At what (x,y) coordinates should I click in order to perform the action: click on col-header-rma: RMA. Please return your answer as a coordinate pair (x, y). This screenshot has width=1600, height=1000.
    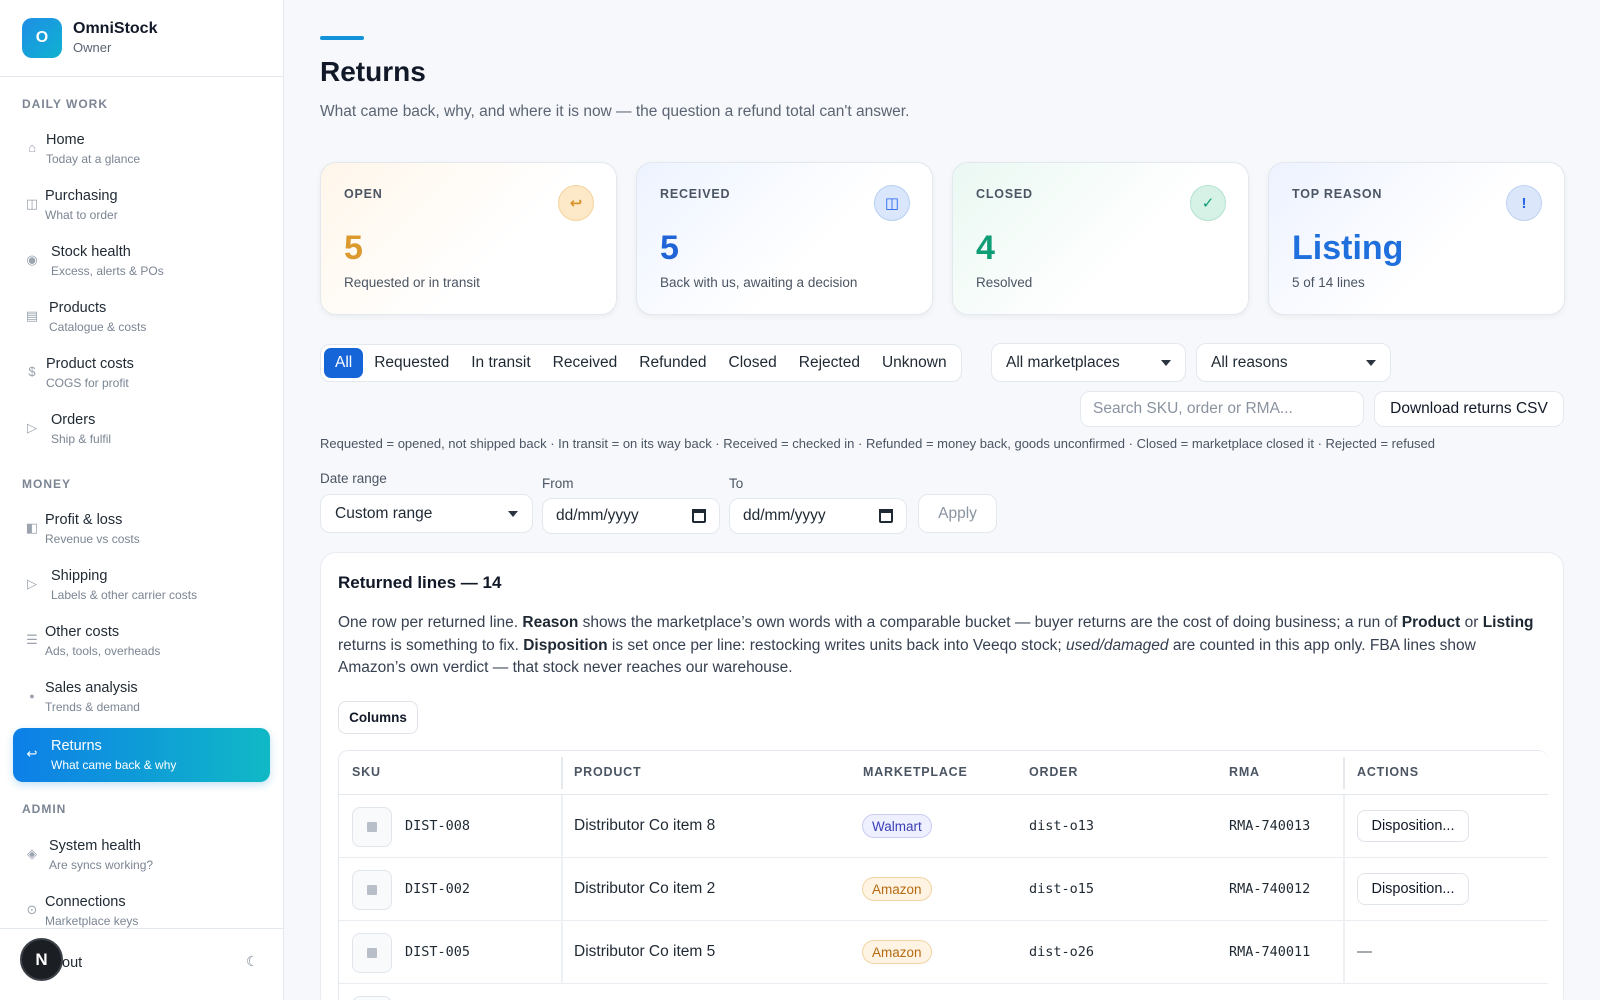
    Looking at the image, I should click on (1244, 772).